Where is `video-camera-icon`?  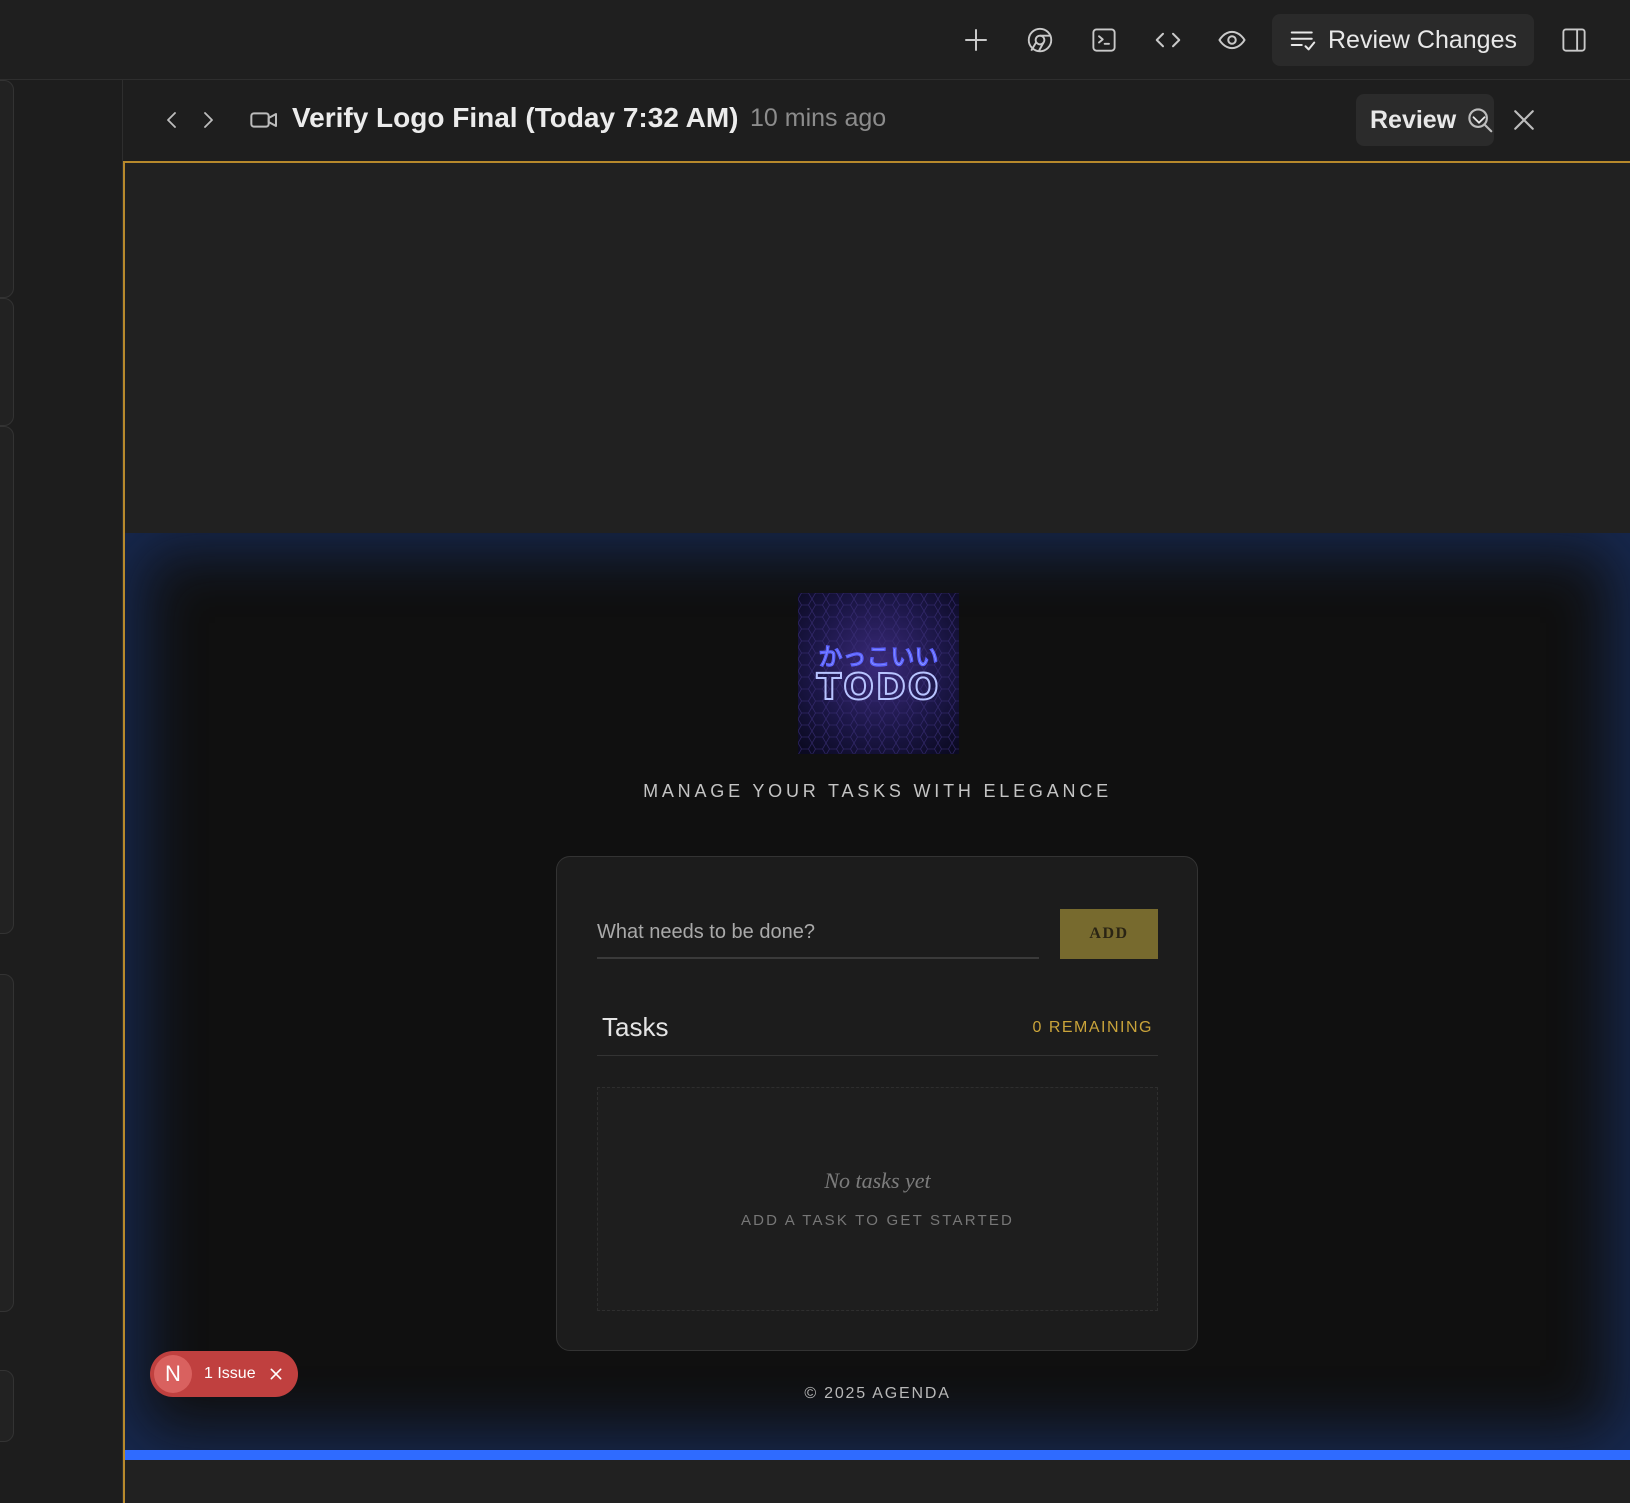
video-camera-icon is located at coordinates (264, 120).